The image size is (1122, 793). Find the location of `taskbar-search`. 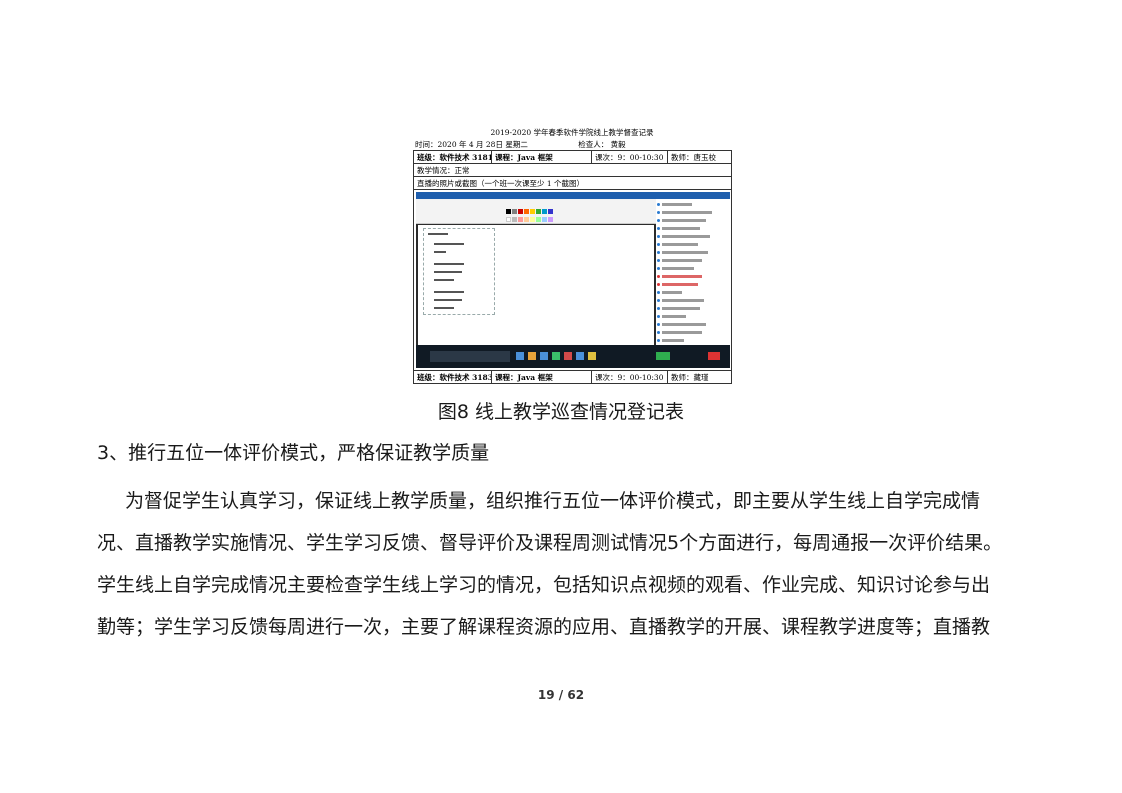

taskbar-search is located at coordinates (470, 356).